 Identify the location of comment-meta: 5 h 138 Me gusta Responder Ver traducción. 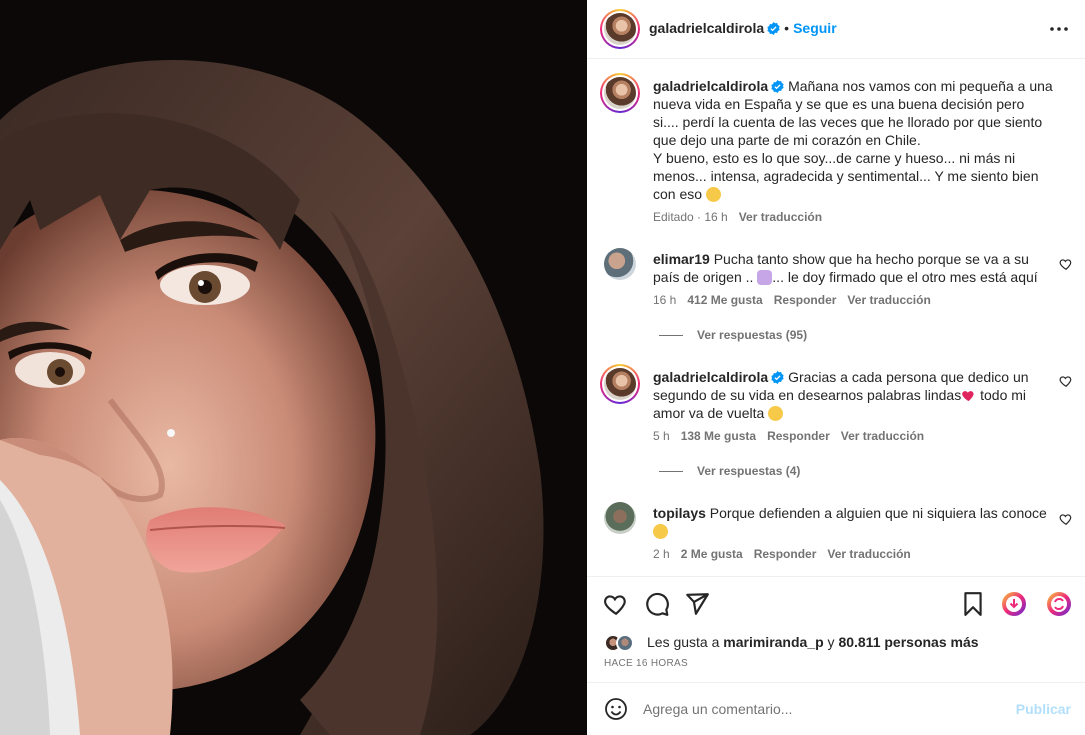
(794, 436).